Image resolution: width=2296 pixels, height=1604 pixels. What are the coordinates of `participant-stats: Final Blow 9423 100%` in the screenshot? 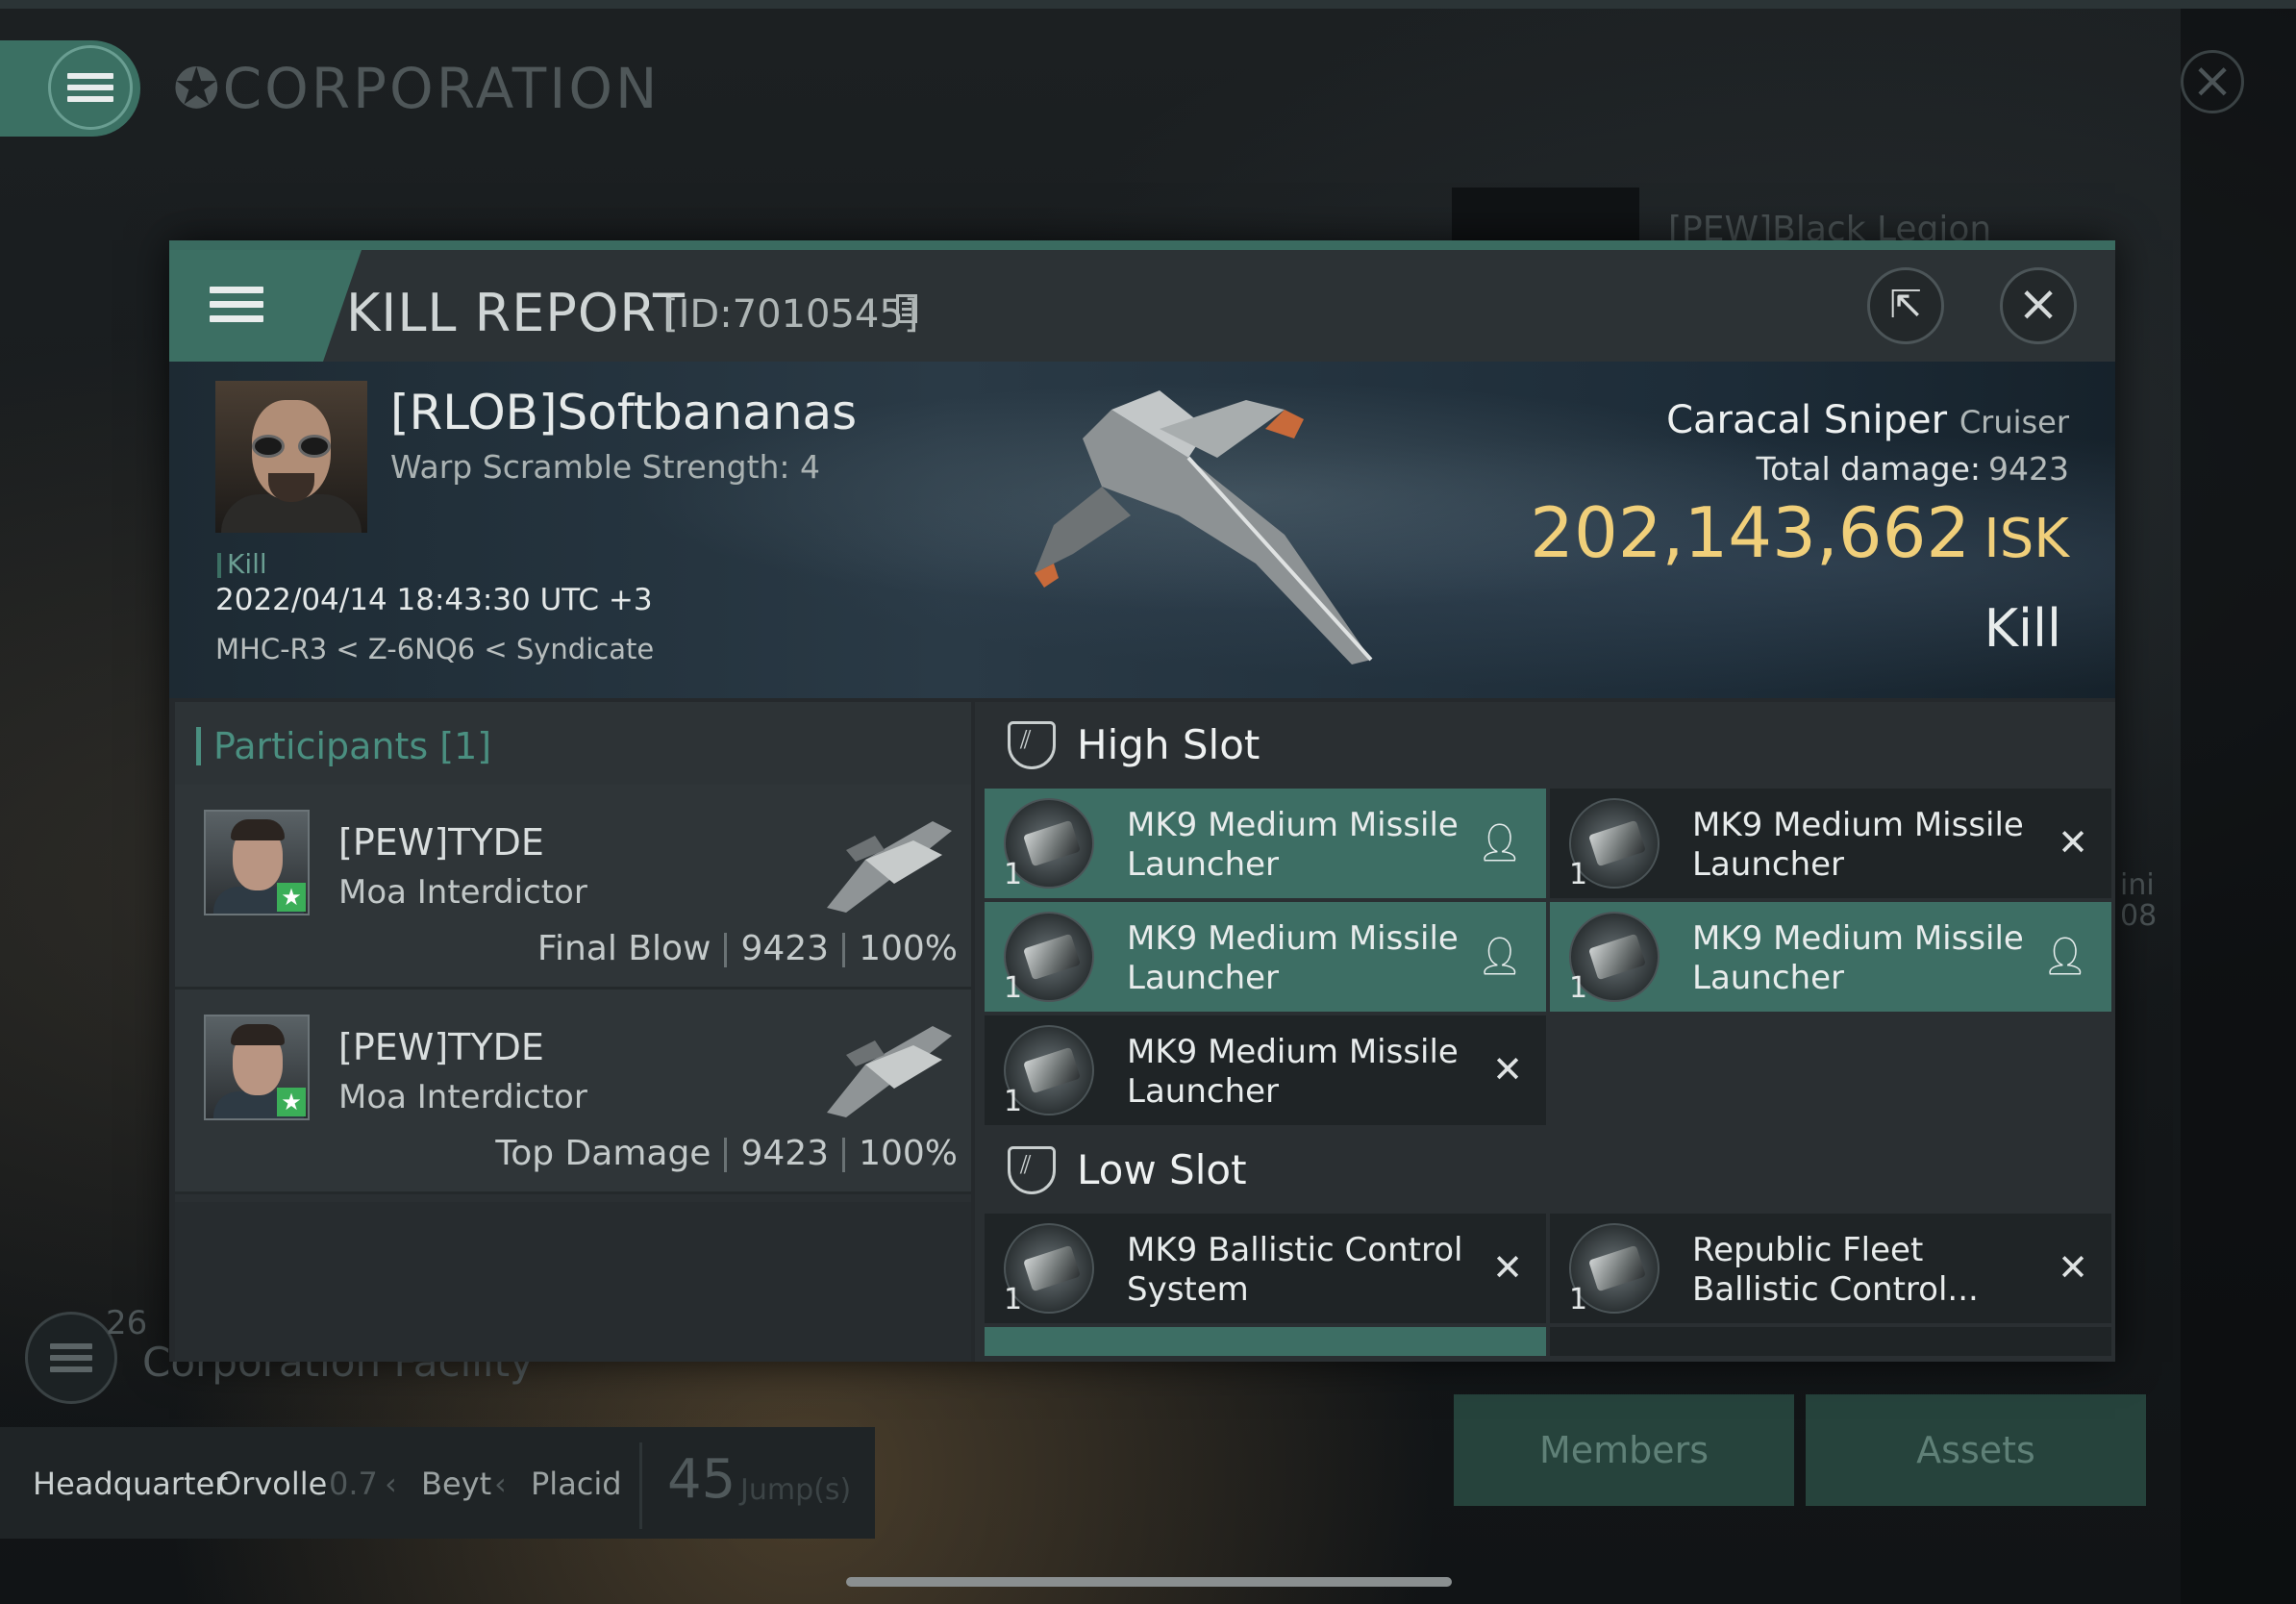 It's located at (747, 948).